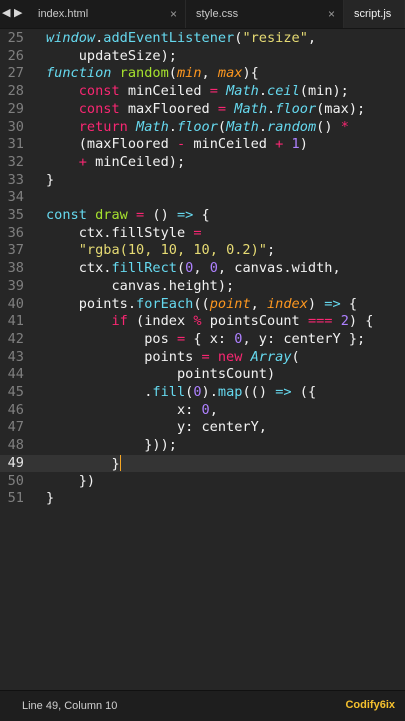 The image size is (405, 721). I want to click on code-text: (maxFloored - minCeiled + 1), so click(177, 144).